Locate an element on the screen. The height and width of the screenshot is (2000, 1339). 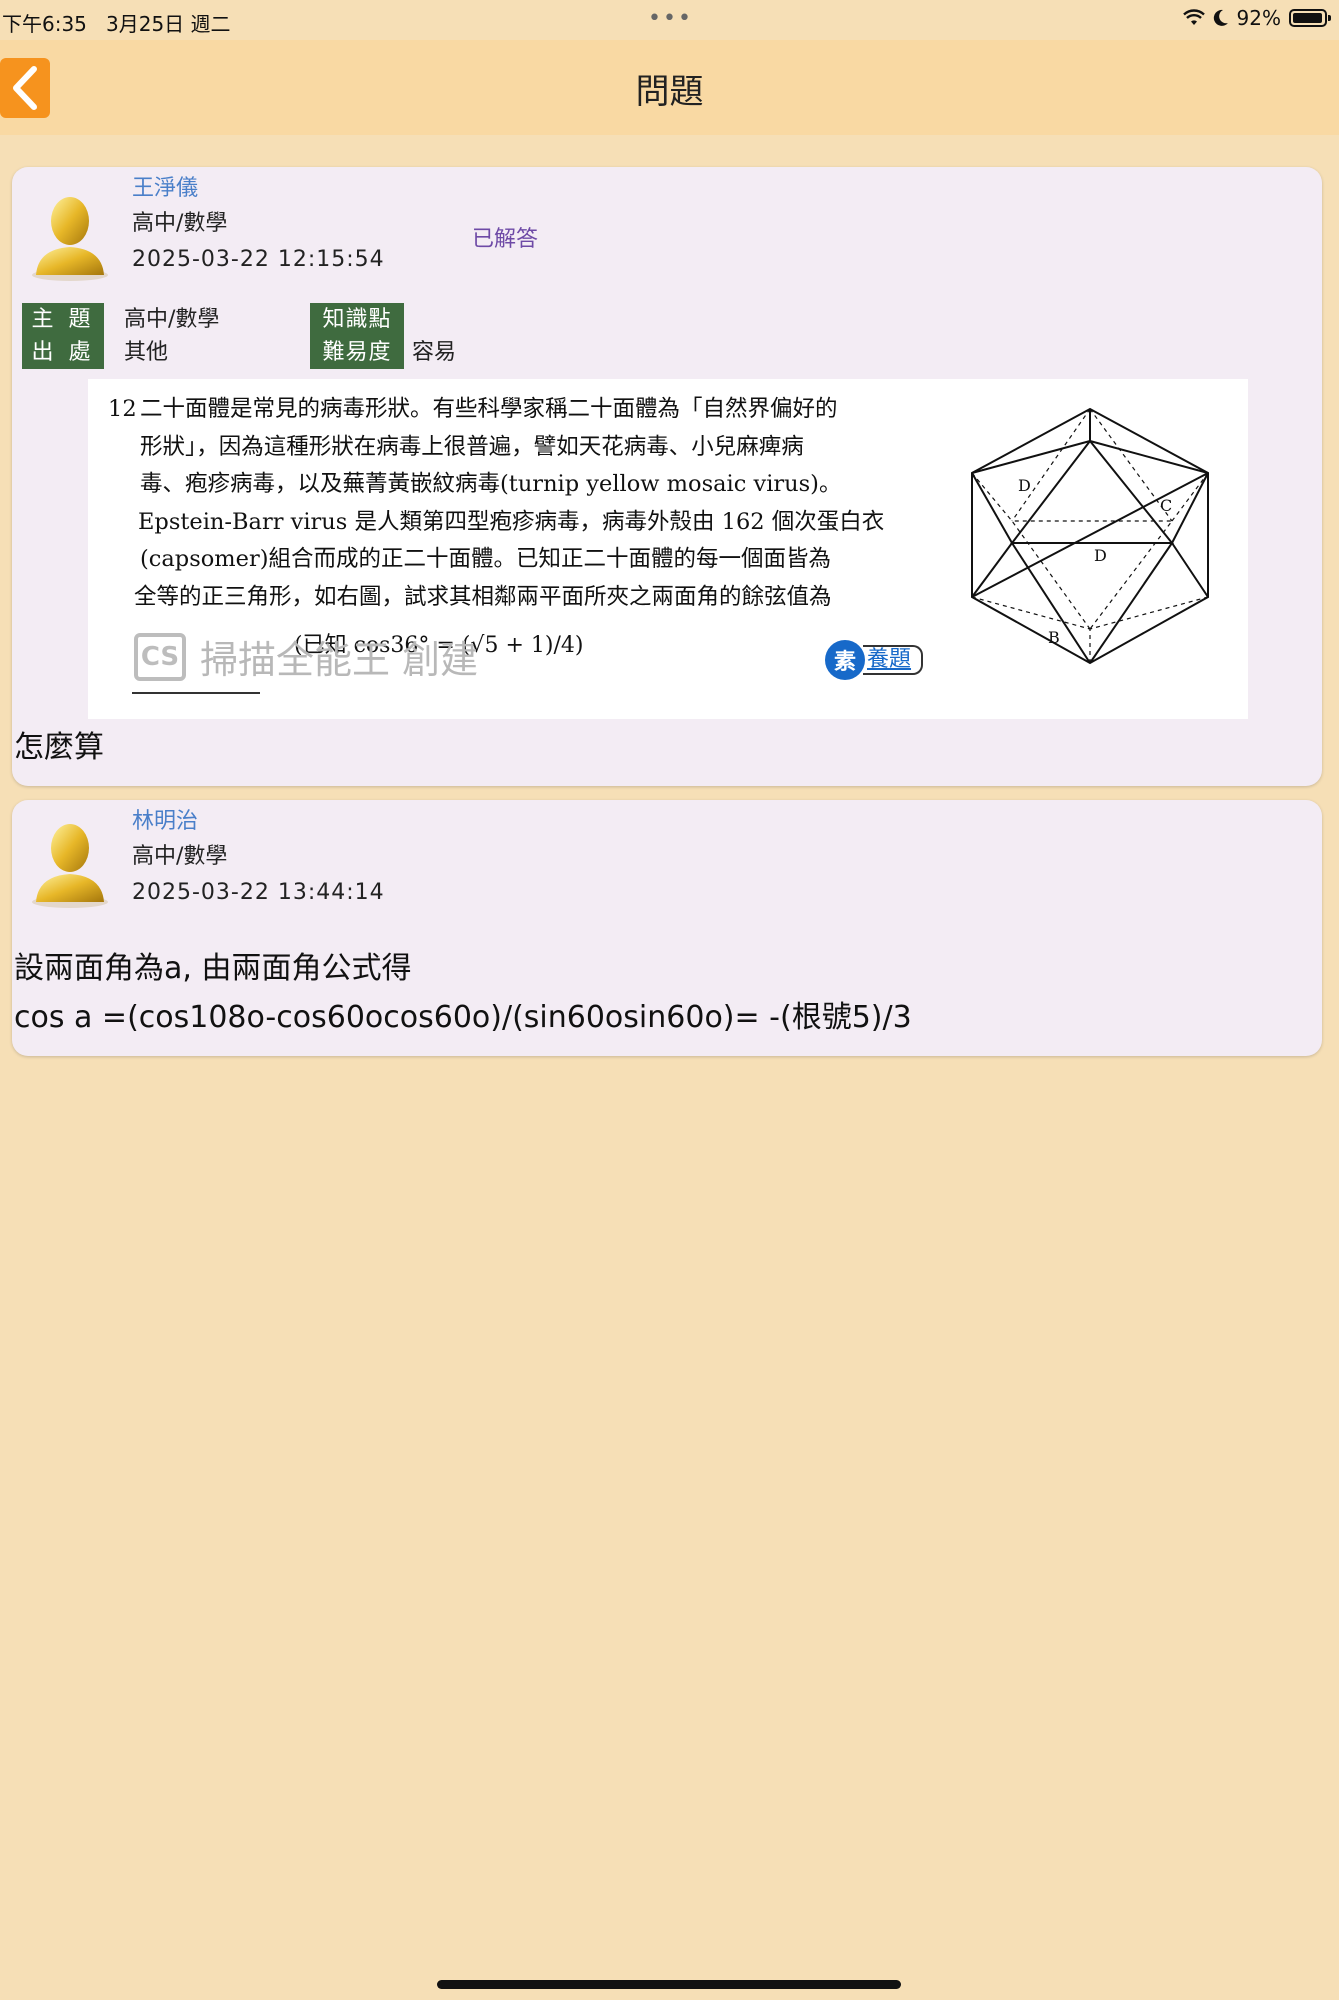
problem-number: 12 is located at coordinates (122, 409).